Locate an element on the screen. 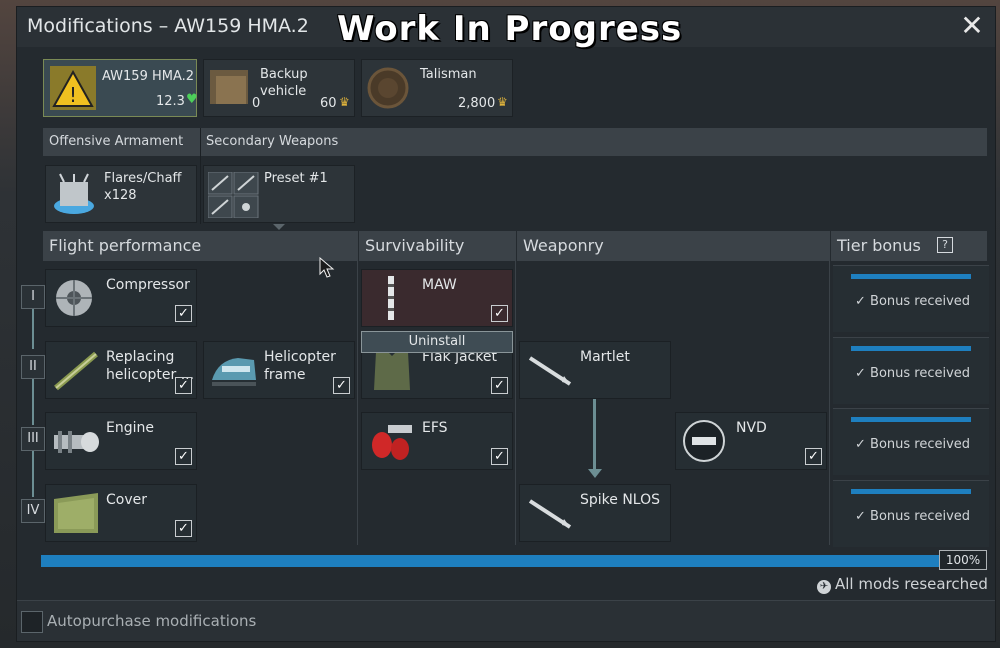  armament-divider is located at coordinates (200, 176).